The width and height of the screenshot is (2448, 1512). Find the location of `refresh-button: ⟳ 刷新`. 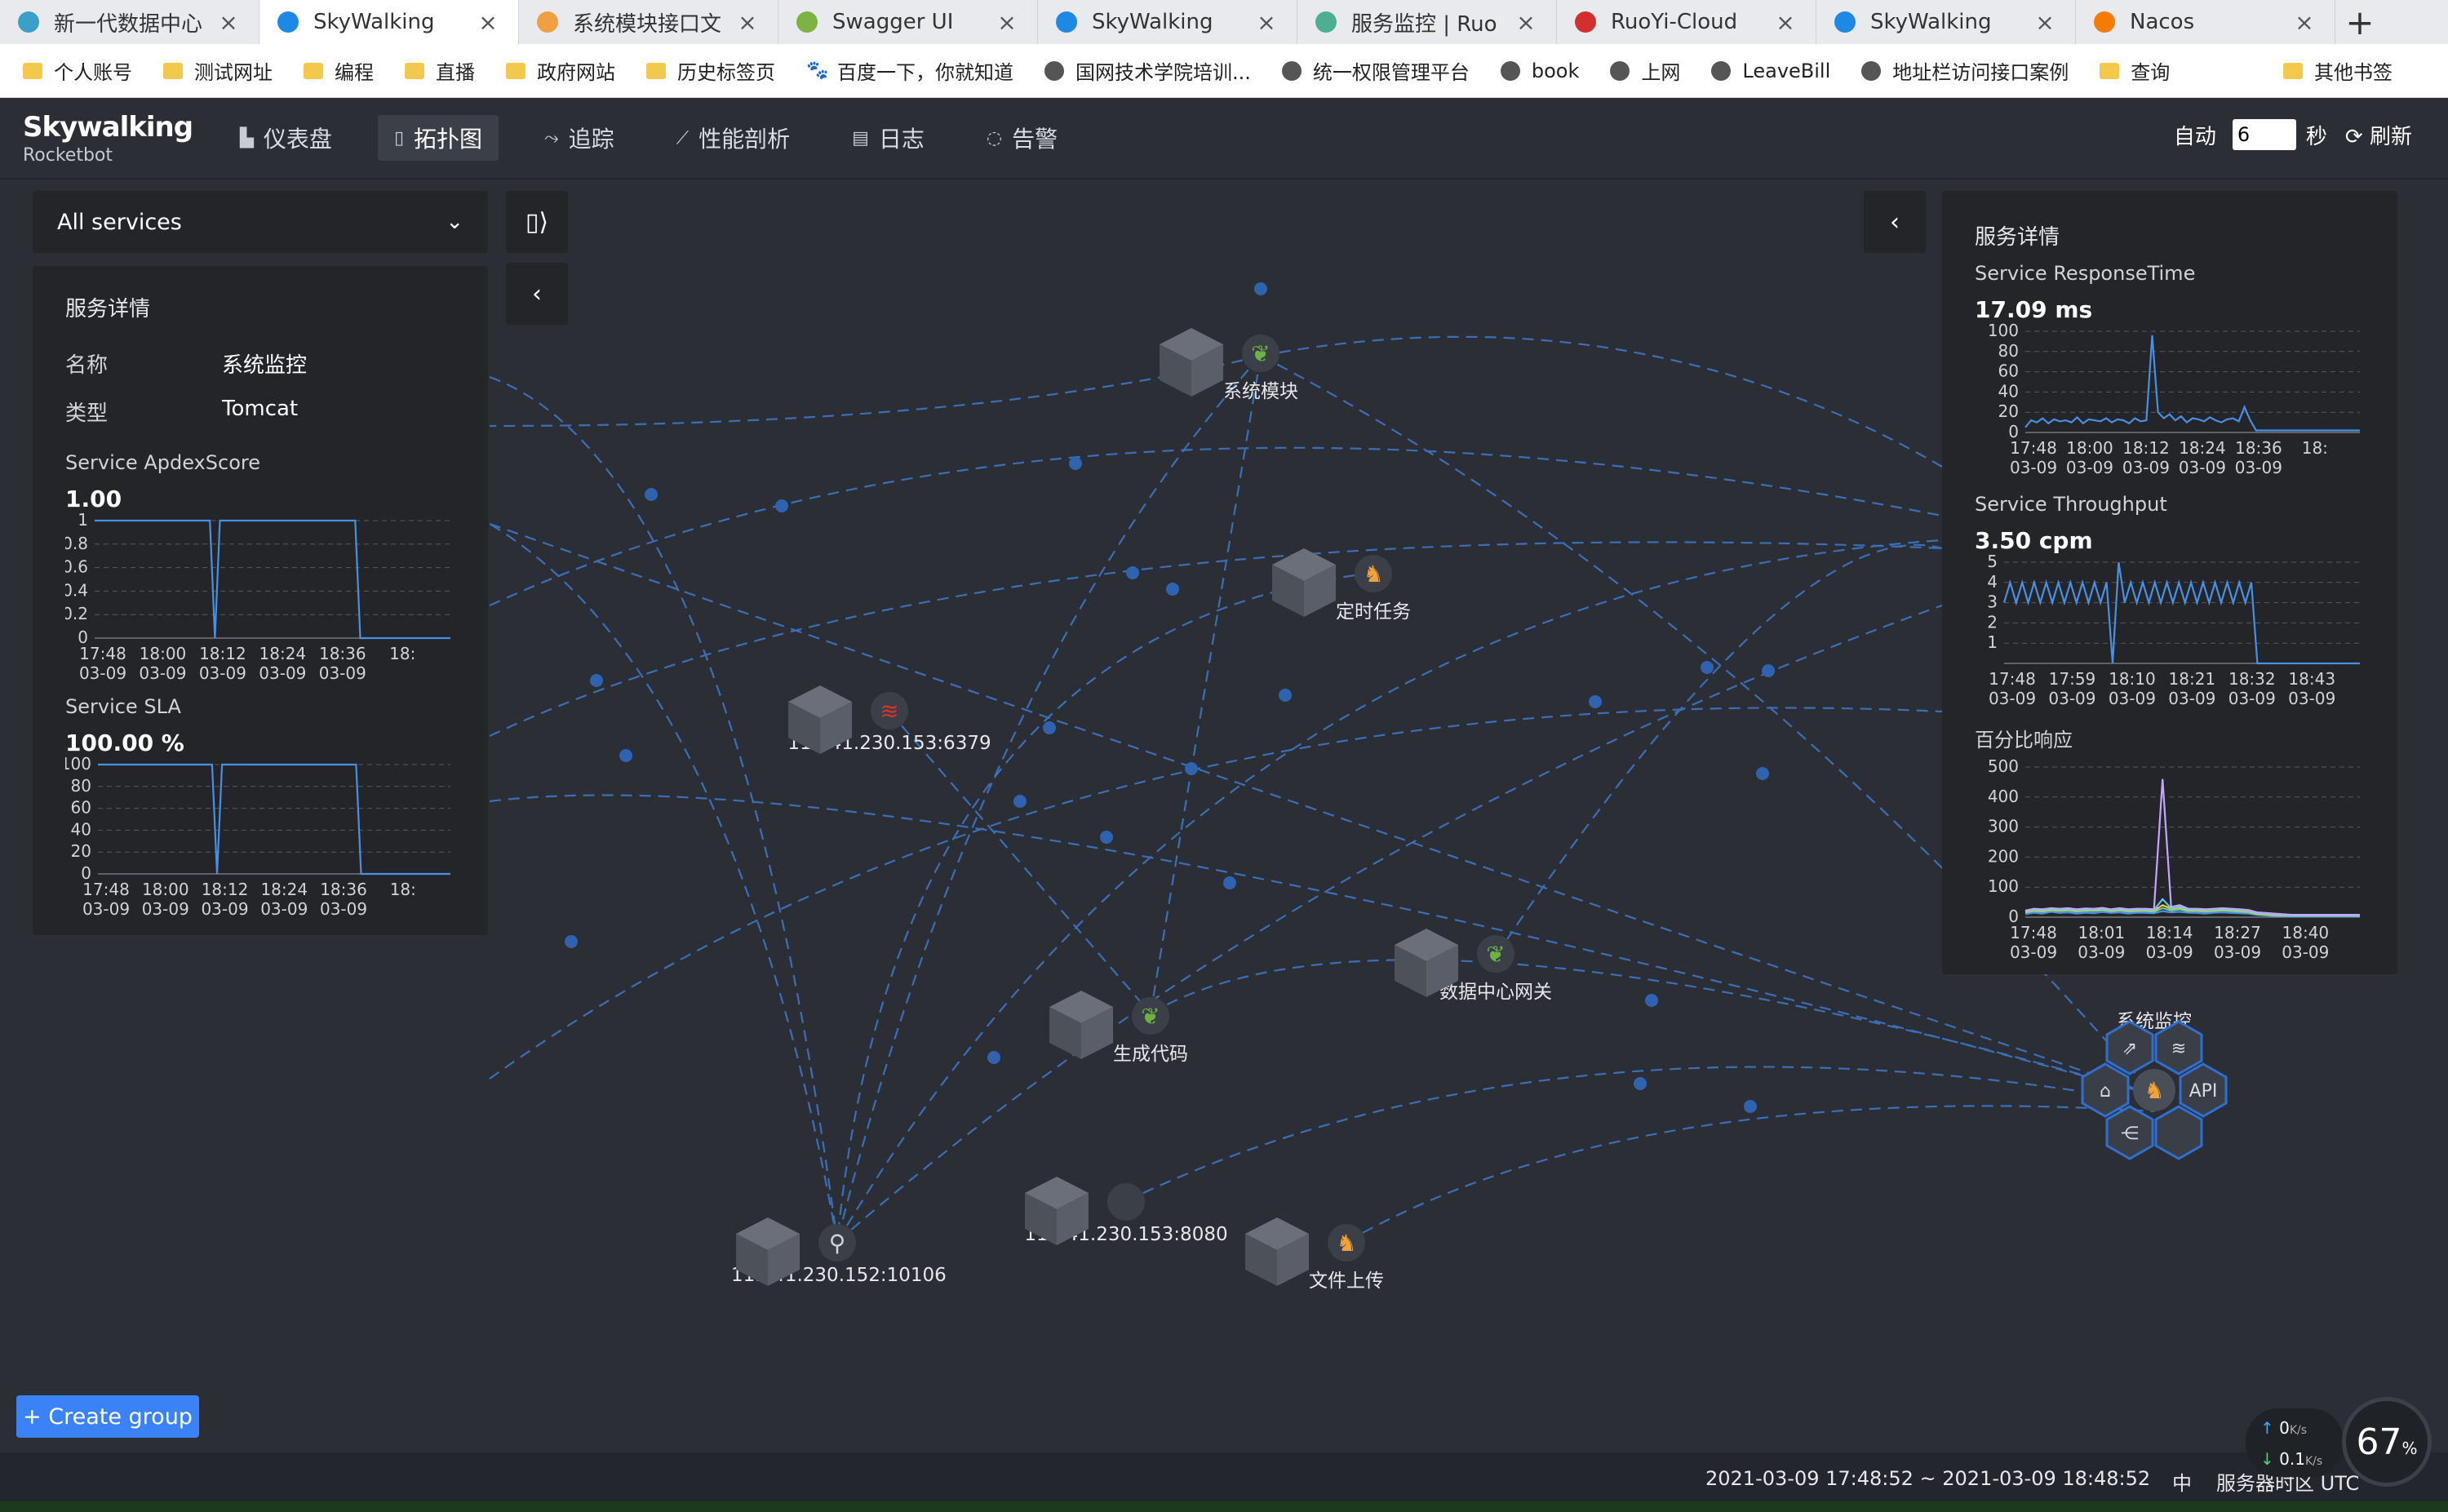

refresh-button: ⟳ 刷新 is located at coordinates (2378, 135).